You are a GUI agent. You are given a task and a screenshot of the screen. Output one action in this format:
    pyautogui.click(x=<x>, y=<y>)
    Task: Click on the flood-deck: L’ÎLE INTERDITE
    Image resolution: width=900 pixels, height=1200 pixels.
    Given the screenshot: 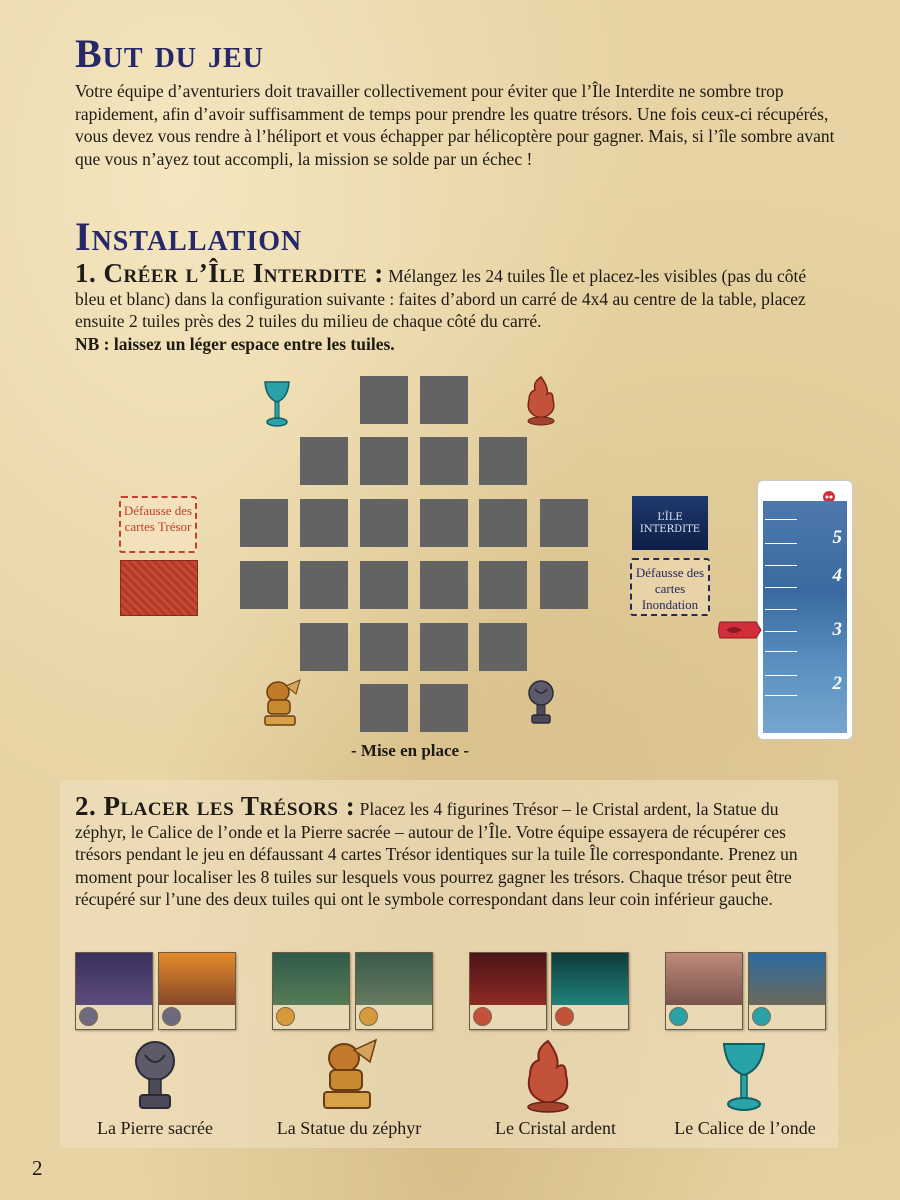 What is the action you would take?
    pyautogui.click(x=670, y=523)
    